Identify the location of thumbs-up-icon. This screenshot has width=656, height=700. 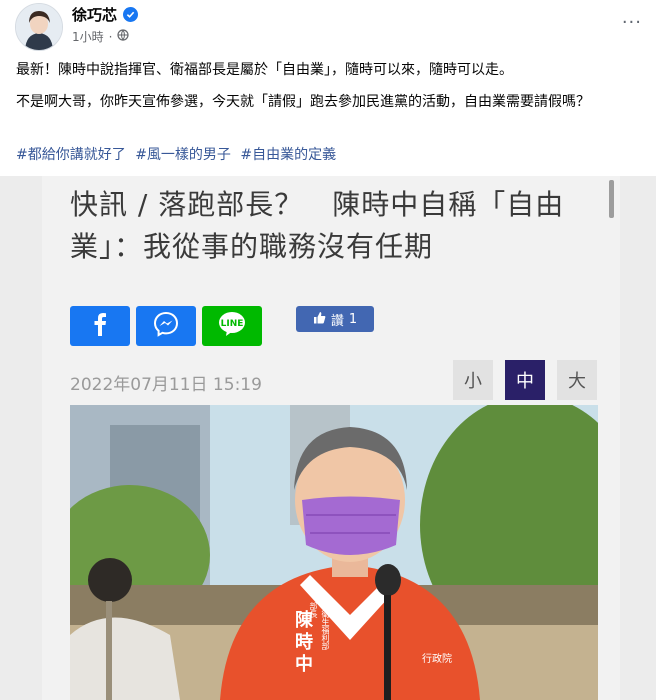
(319, 319).